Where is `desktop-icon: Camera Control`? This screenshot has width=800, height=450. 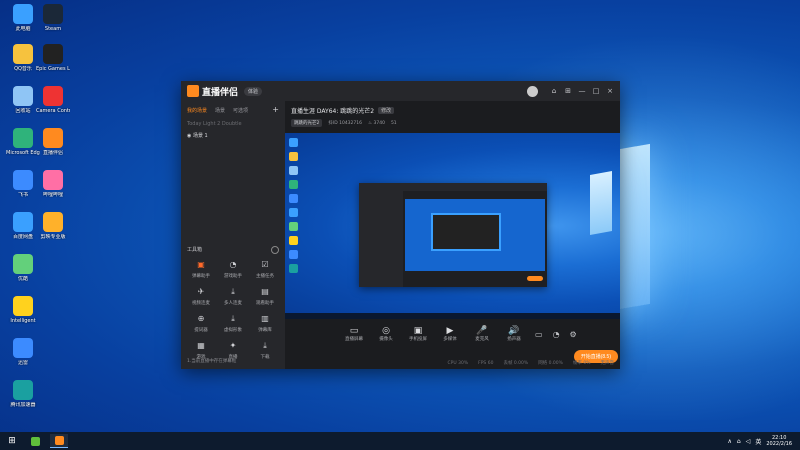 desktop-icon: Camera Control is located at coordinates (53, 100).